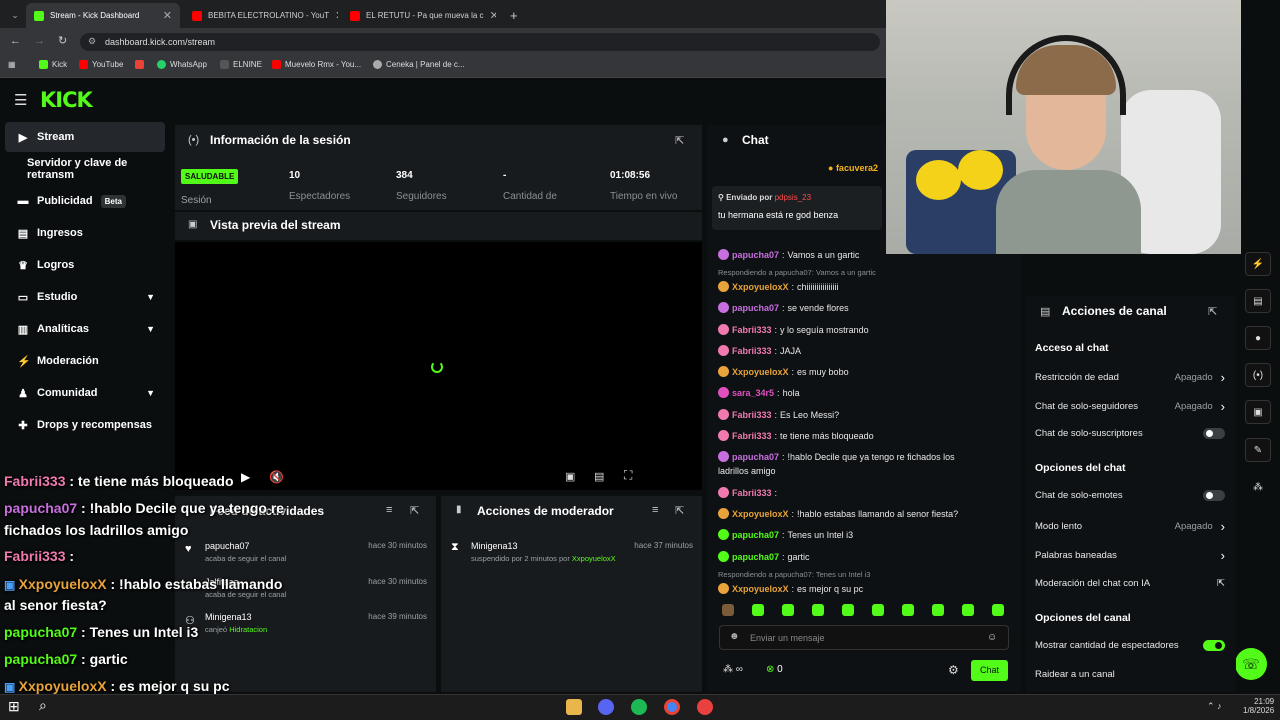 The height and width of the screenshot is (720, 1280). I want to click on tab-search-icon: ⌄, so click(15, 15).